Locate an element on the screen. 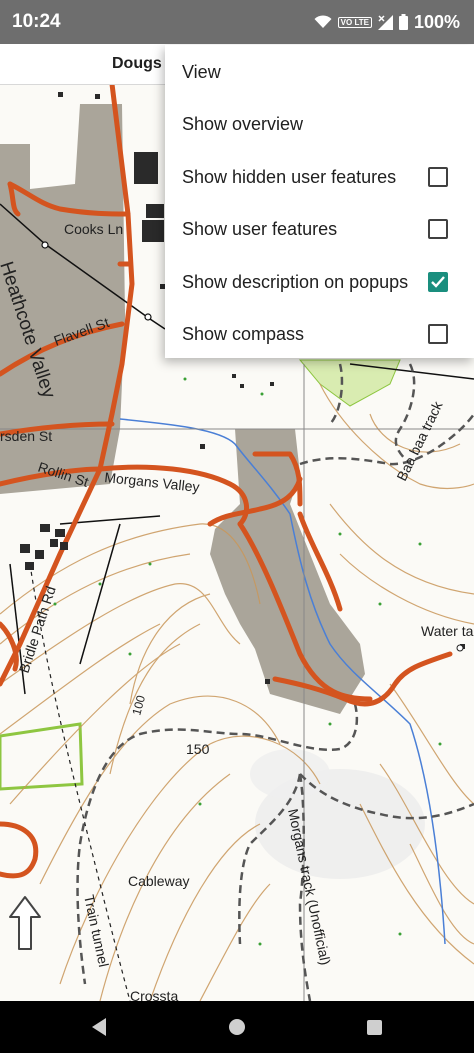  label-cooks-ln: Cooks Ln is located at coordinates (93, 229).